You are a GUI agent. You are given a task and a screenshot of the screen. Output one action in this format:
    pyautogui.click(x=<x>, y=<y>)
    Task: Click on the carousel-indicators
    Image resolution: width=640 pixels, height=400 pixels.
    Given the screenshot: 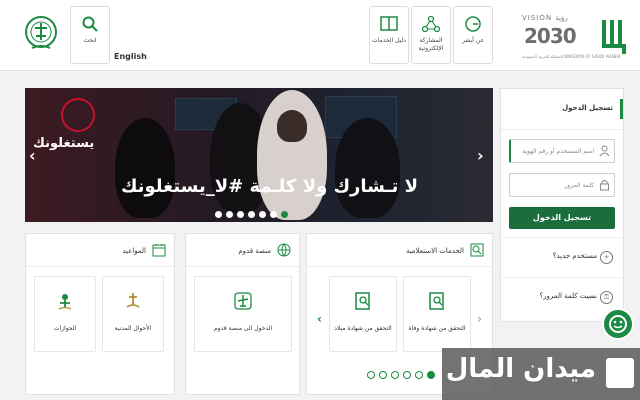 What is the action you would take?
    pyautogui.click(x=253, y=212)
    